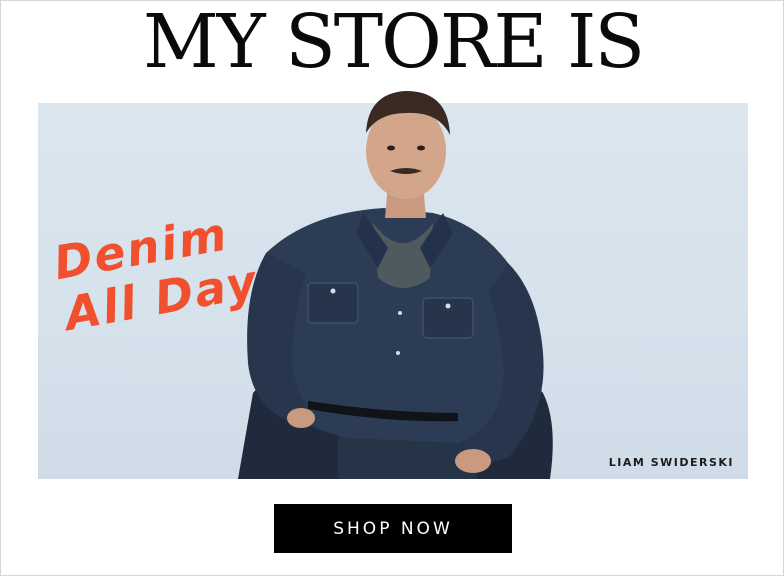 This screenshot has height=576, width=784. What do you see at coordinates (393, 528) in the screenshot?
I see `shop-now-button: SHOP NOW` at bounding box center [393, 528].